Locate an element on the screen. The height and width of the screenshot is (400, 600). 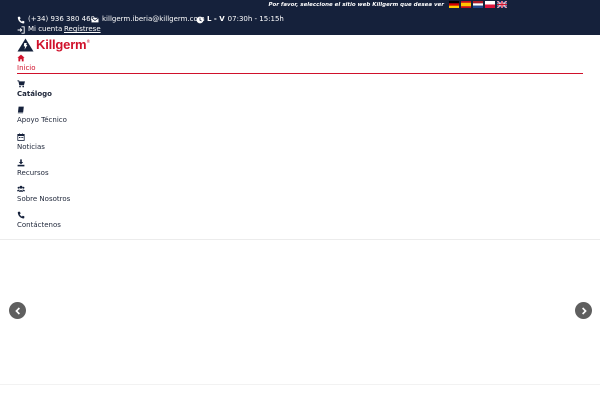
book-icon is located at coordinates (20, 110).